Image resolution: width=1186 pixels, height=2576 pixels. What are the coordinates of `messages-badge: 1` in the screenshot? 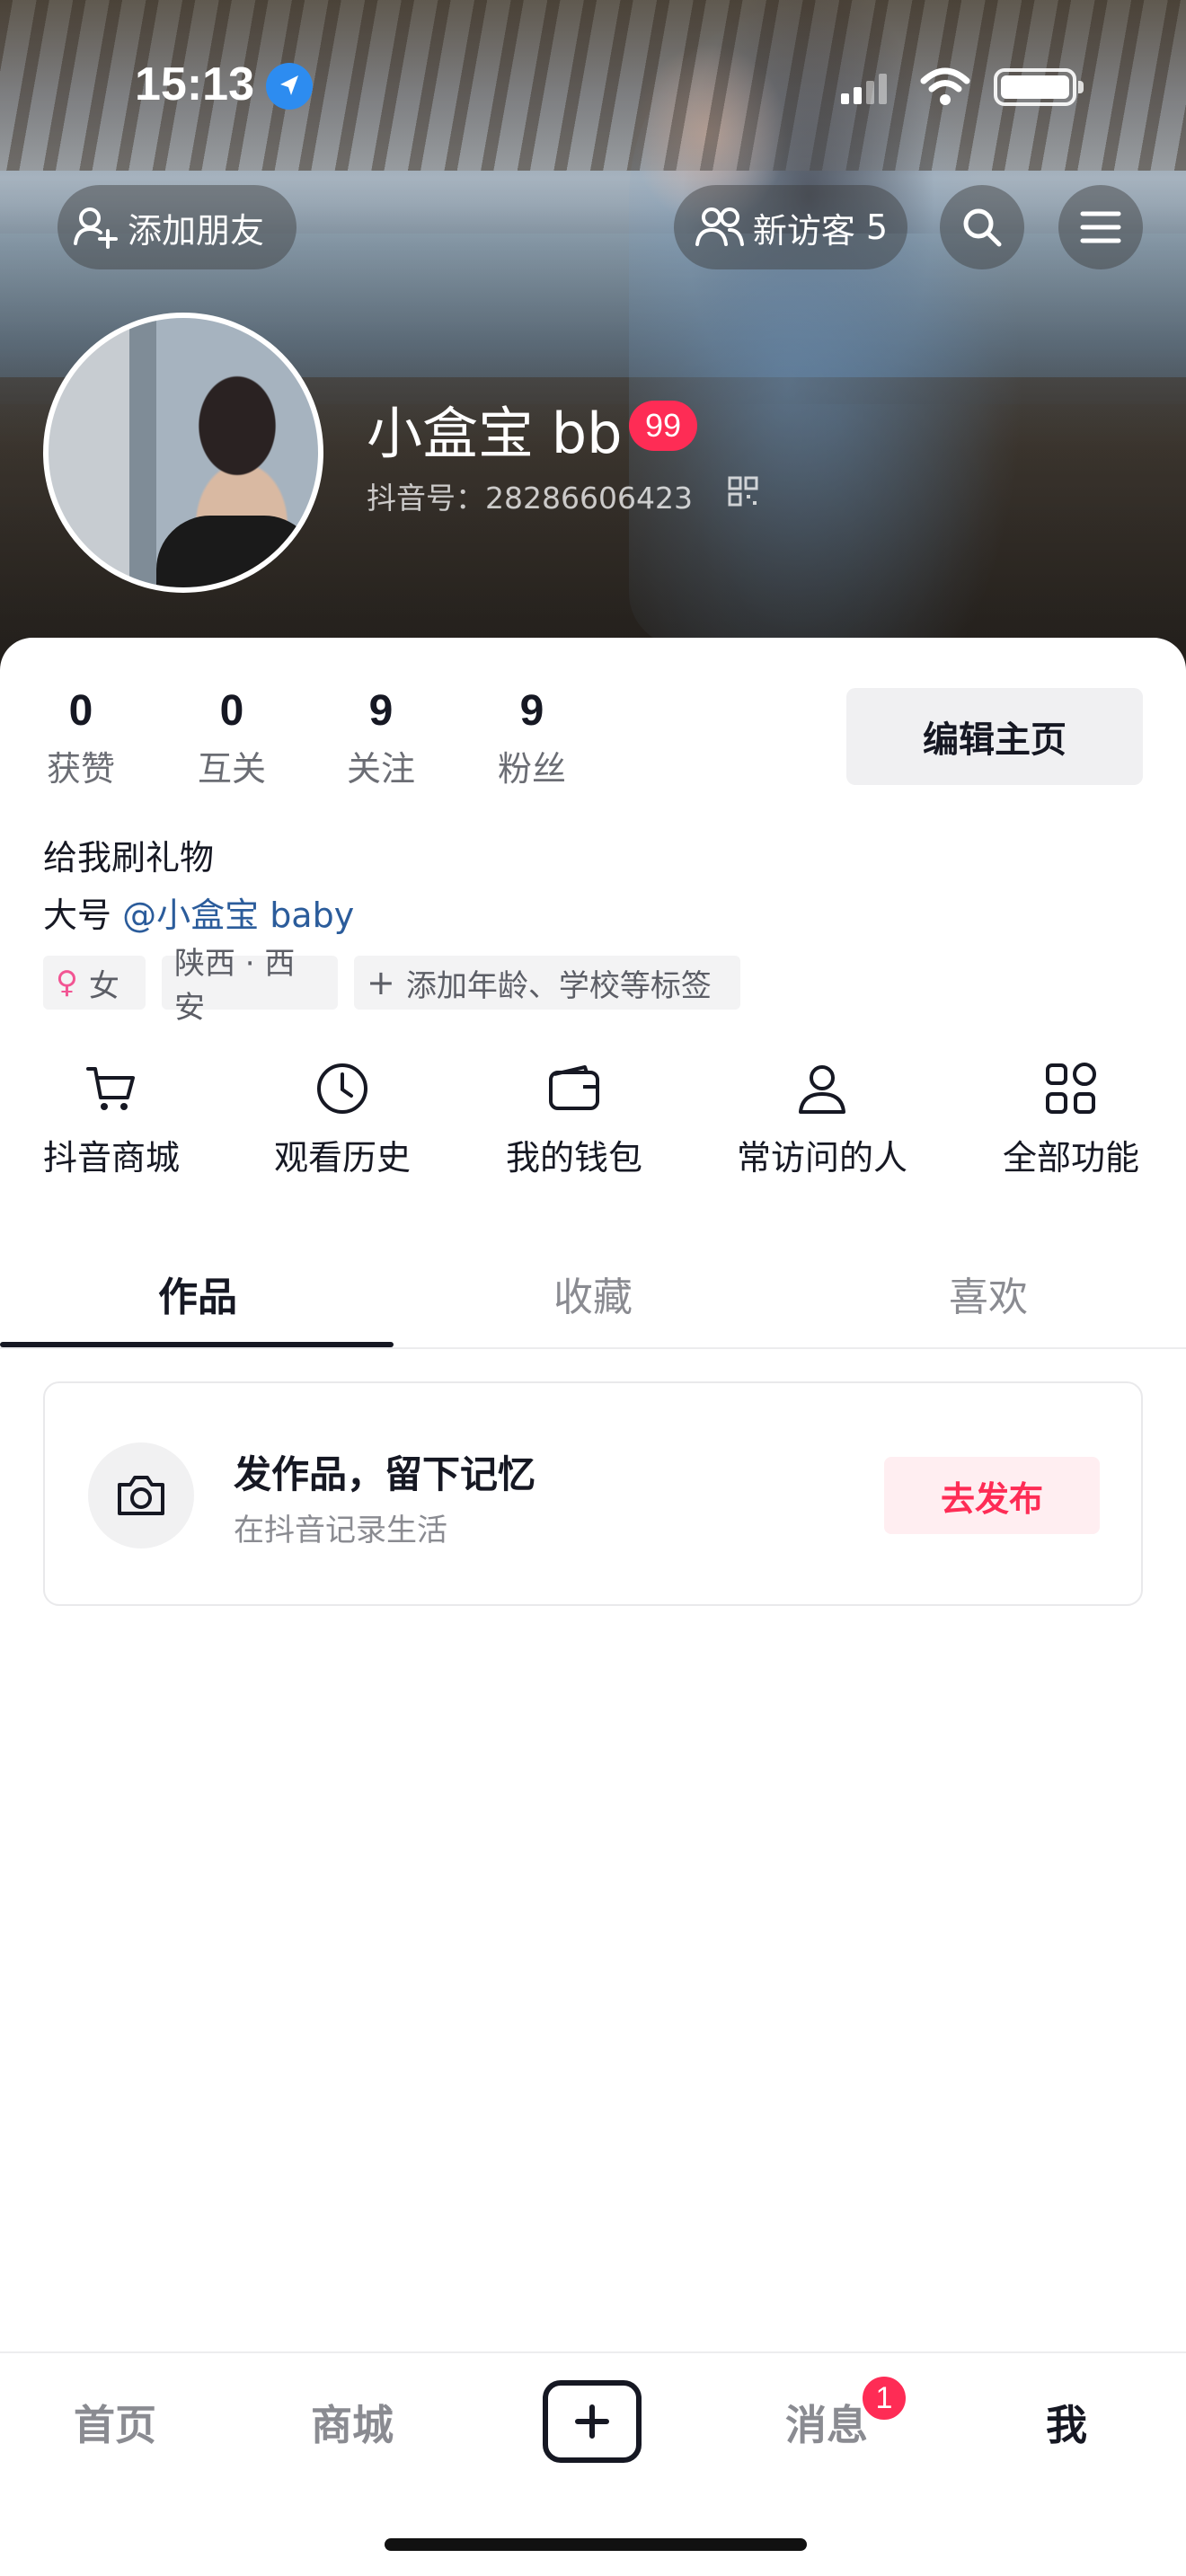 It's located at (884, 2398).